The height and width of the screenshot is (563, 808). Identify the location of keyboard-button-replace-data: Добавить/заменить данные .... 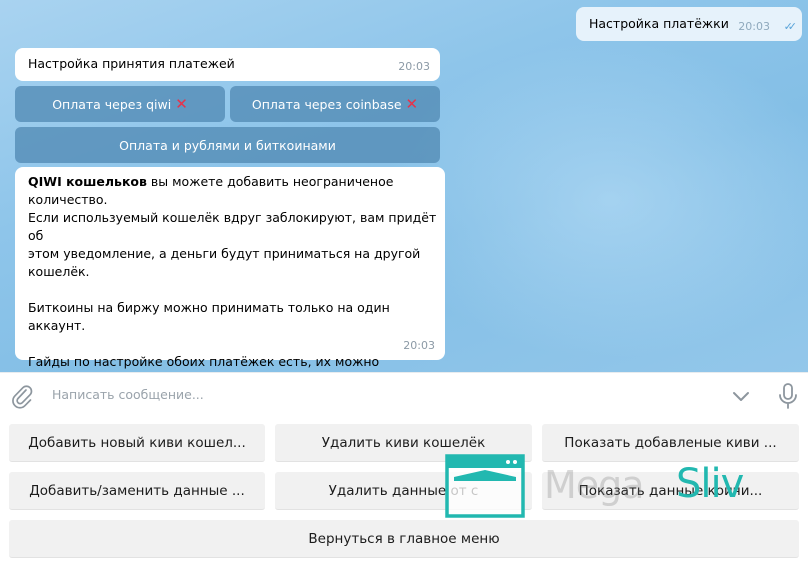
(137, 491).